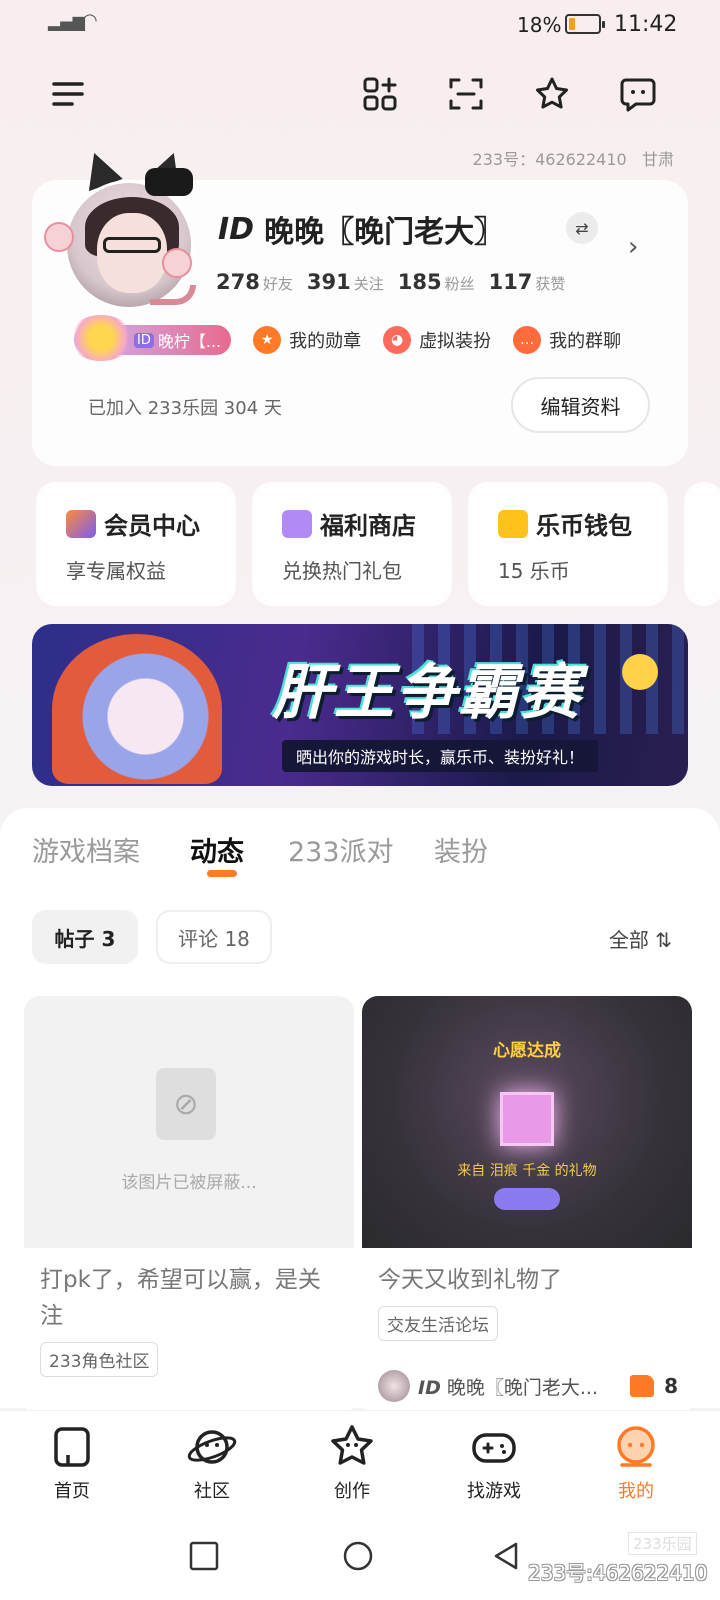 Image resolution: width=720 pixels, height=1600 pixels. Describe the element at coordinates (99, 1359) in the screenshot. I see `post-forum-tag: 233角色社区` at that location.